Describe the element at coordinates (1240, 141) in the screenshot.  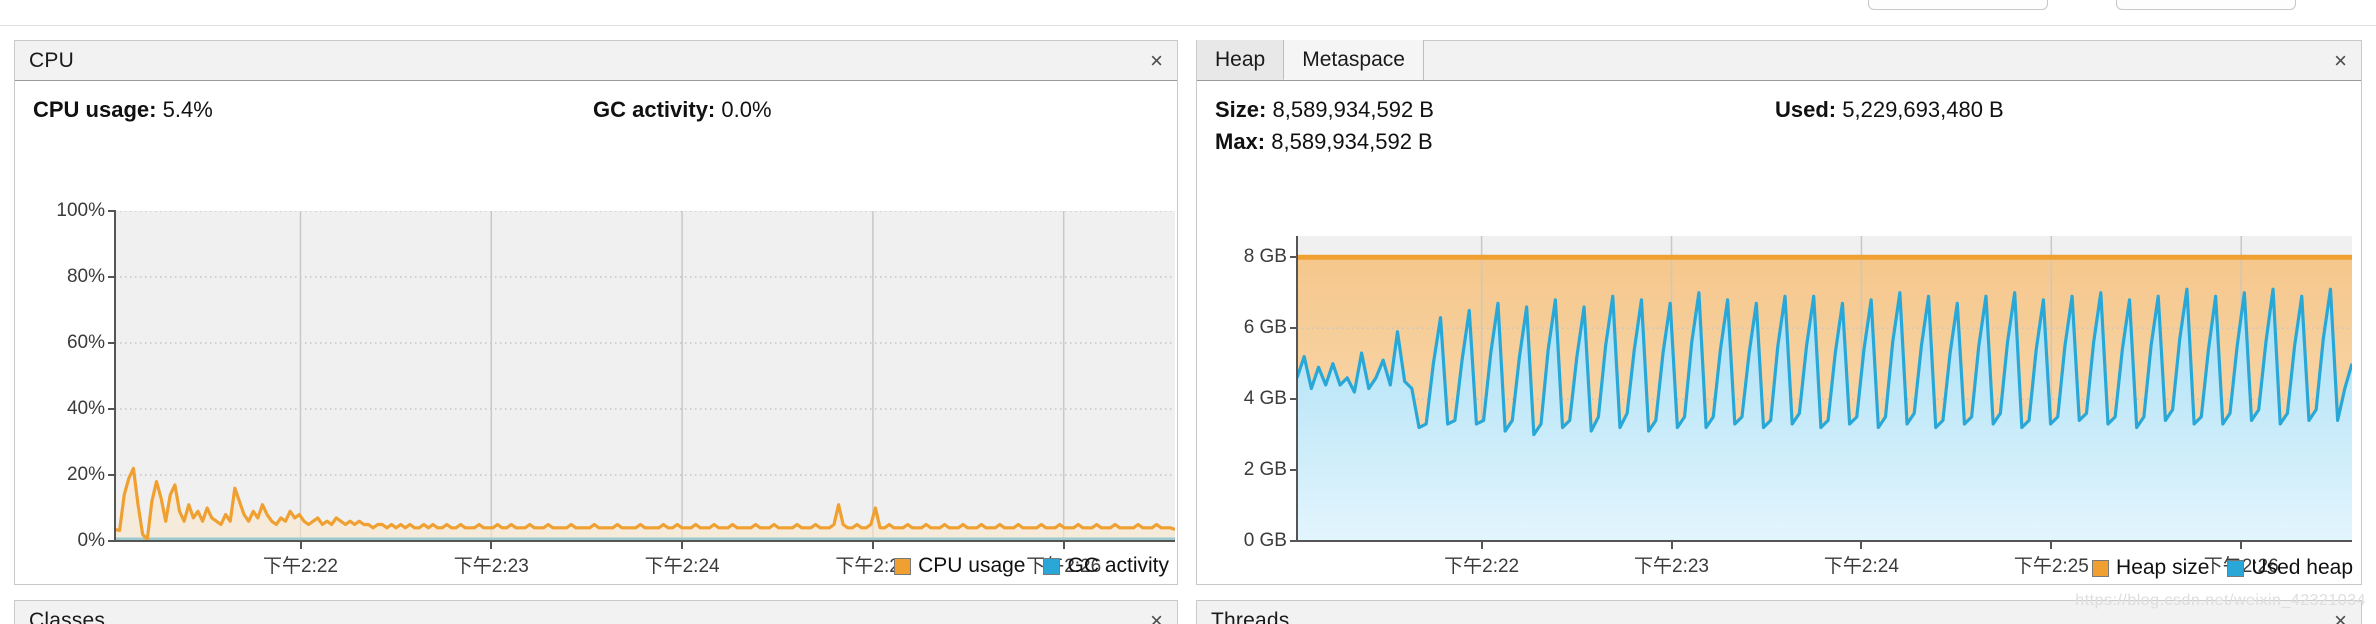
I see `heap-max-label: Max:` at that location.